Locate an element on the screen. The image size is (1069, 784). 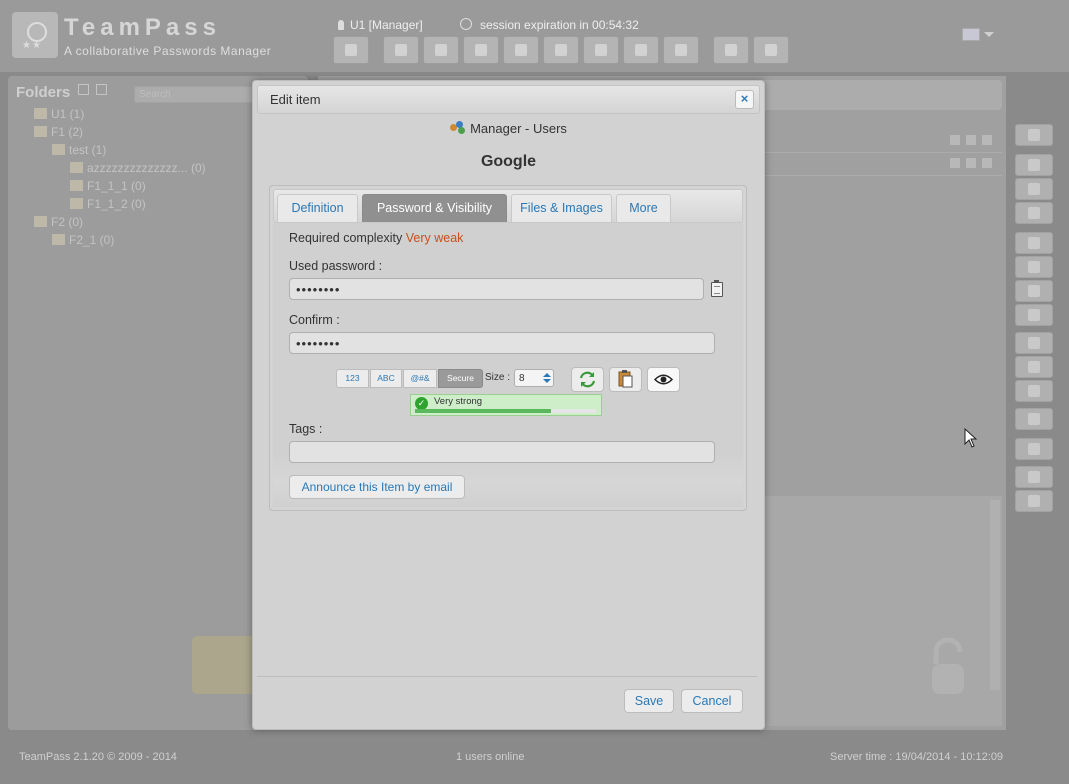
copy-icon is located at coordinates (1034, 135).